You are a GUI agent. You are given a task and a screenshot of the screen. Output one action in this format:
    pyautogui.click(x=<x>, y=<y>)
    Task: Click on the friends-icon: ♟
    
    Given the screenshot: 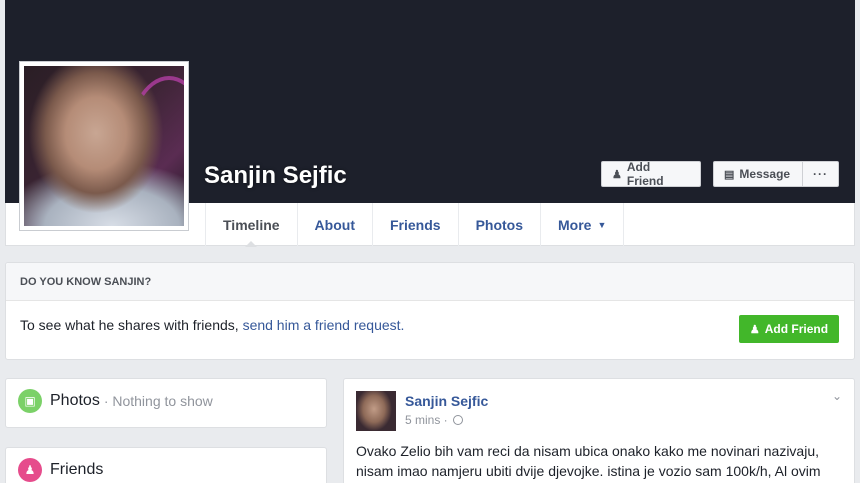 What is the action you would take?
    pyautogui.click(x=30, y=470)
    